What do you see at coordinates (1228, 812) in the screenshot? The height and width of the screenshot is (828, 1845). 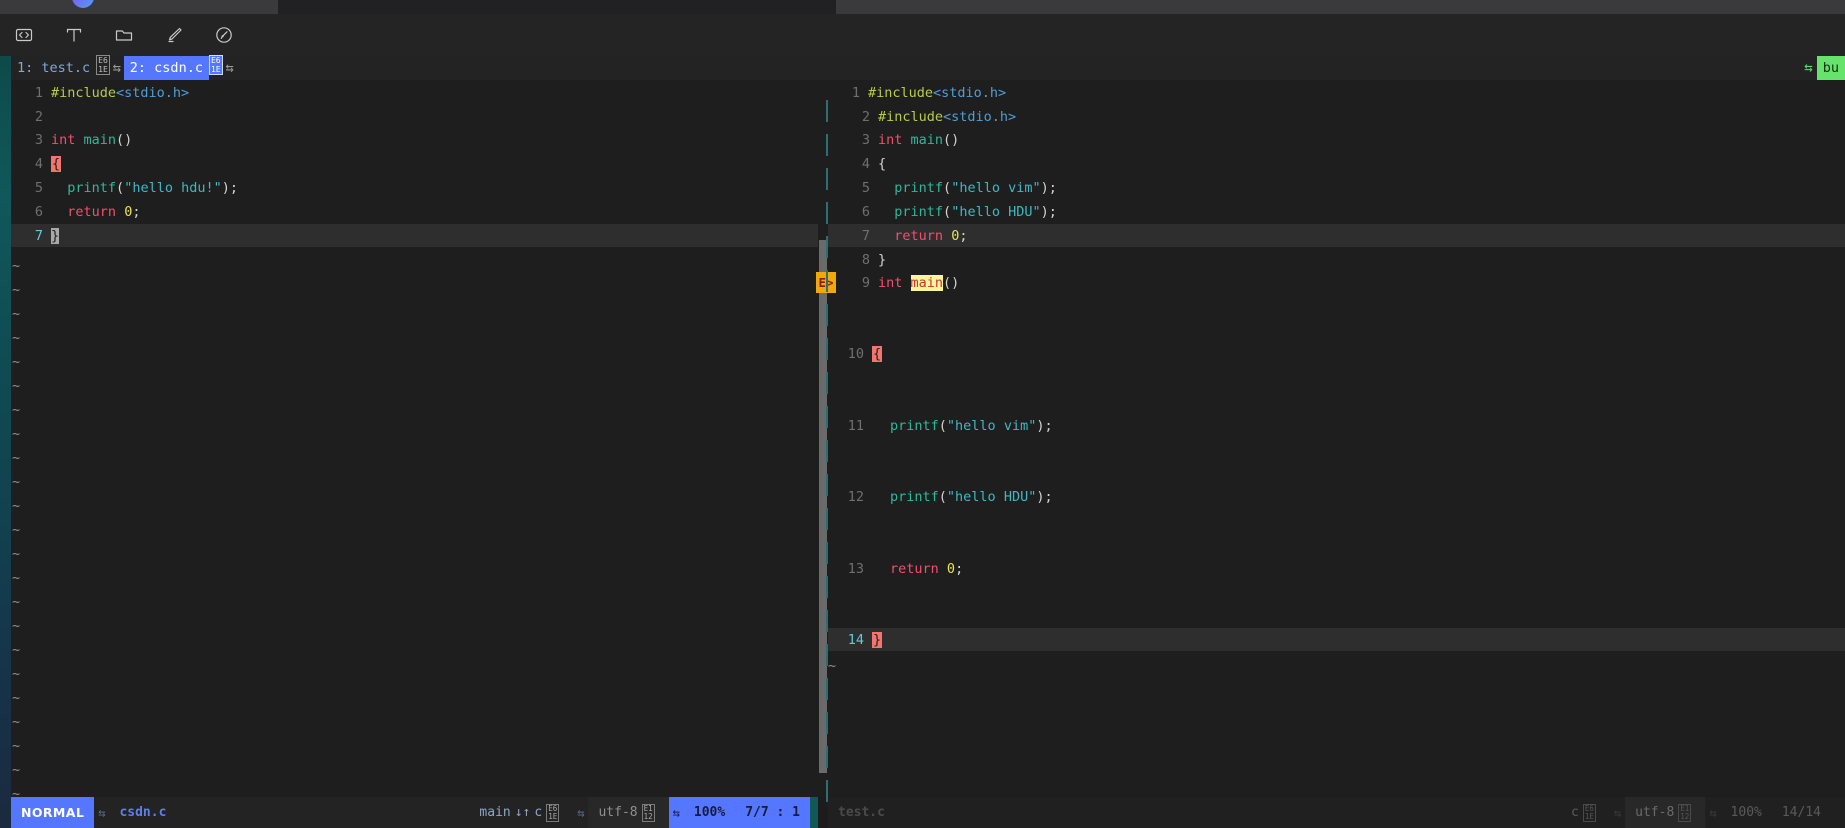 I see `status-spacer` at bounding box center [1228, 812].